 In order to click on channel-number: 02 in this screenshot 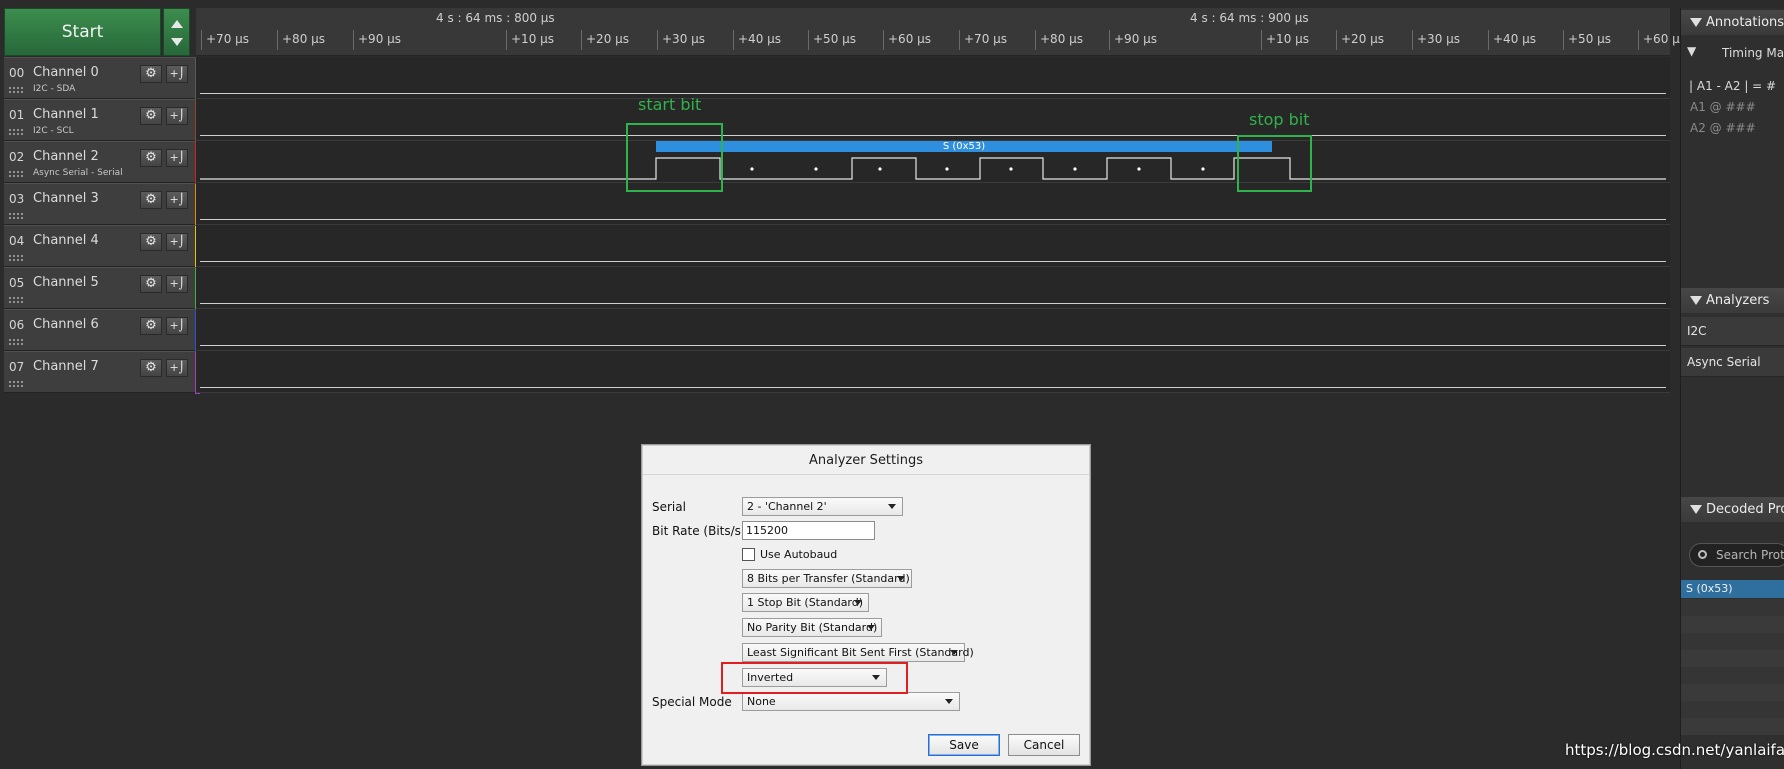, I will do `click(17, 157)`.